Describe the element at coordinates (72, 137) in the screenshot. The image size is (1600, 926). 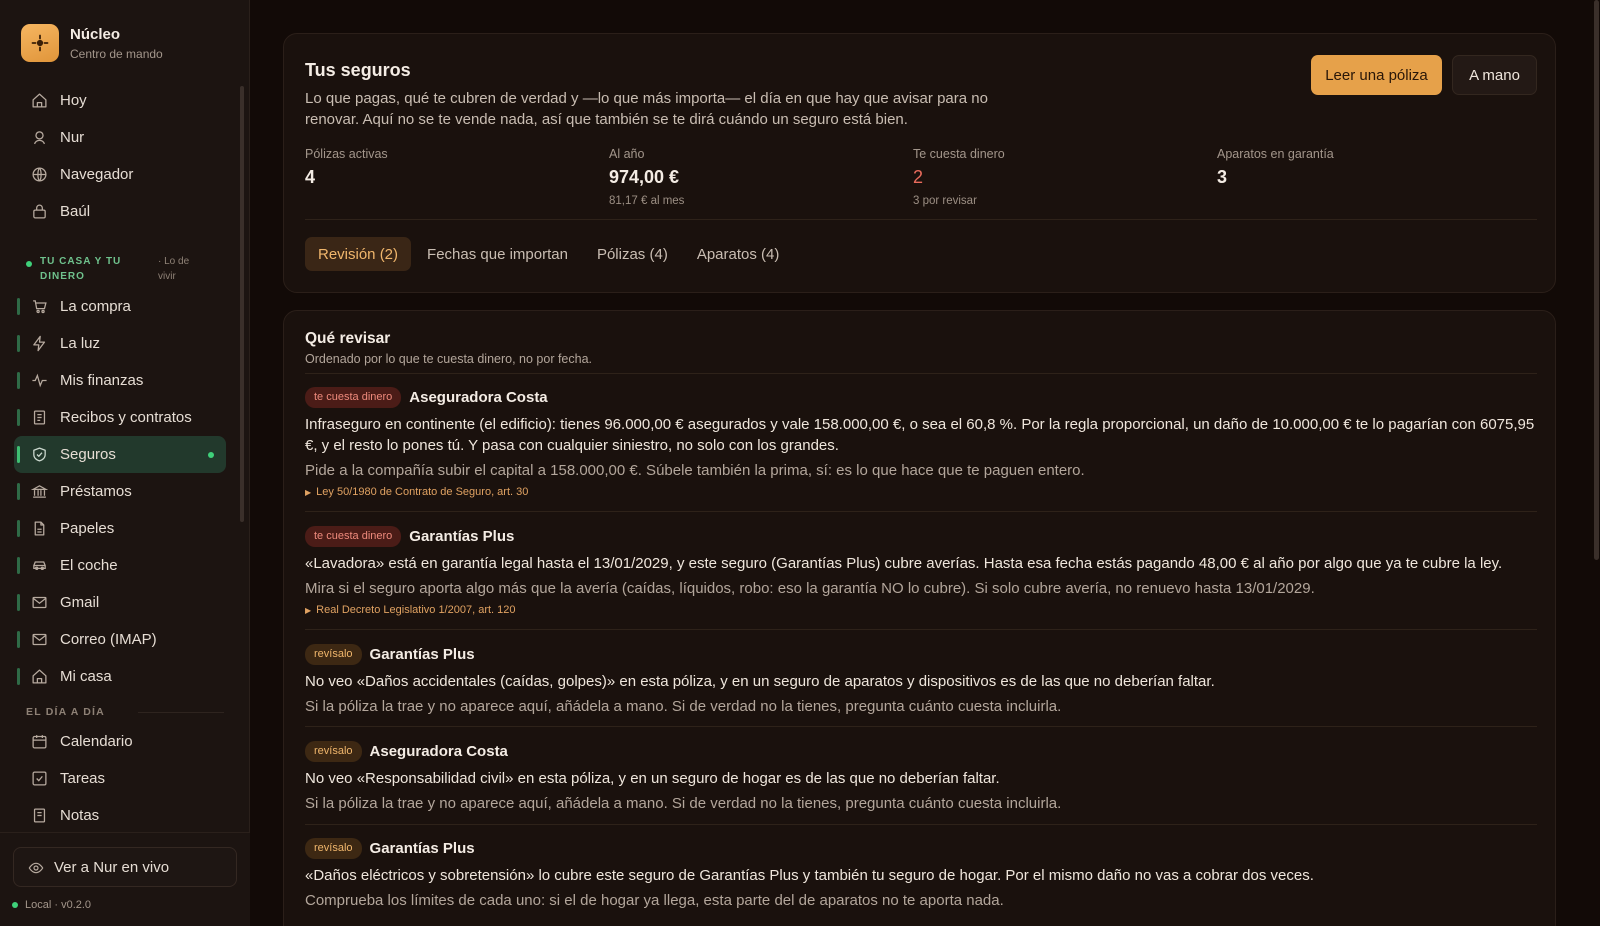
I see `sidebar-item-label: Nur` at that location.